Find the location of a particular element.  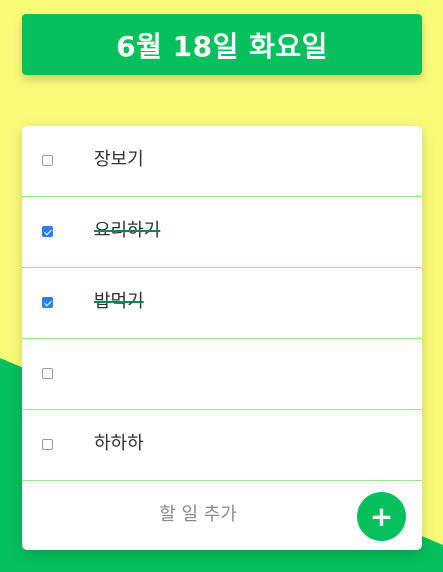

todo-label: 요리하기 is located at coordinates (127, 231).